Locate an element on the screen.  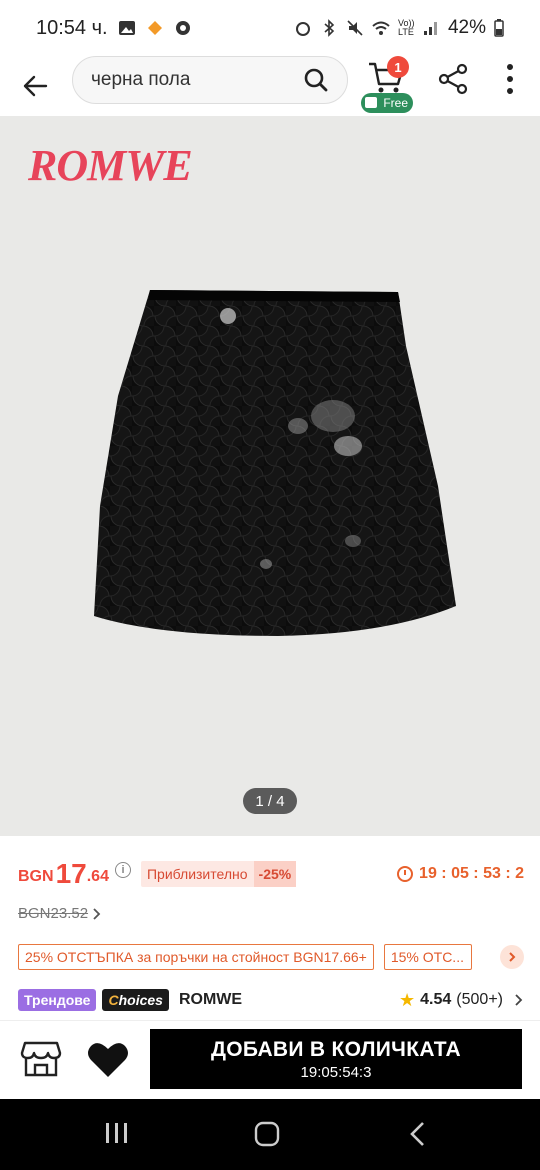
add-to-cart-label: ДОБАВИ В КОЛИЧКАТА is located at coordinates (336, 1049).